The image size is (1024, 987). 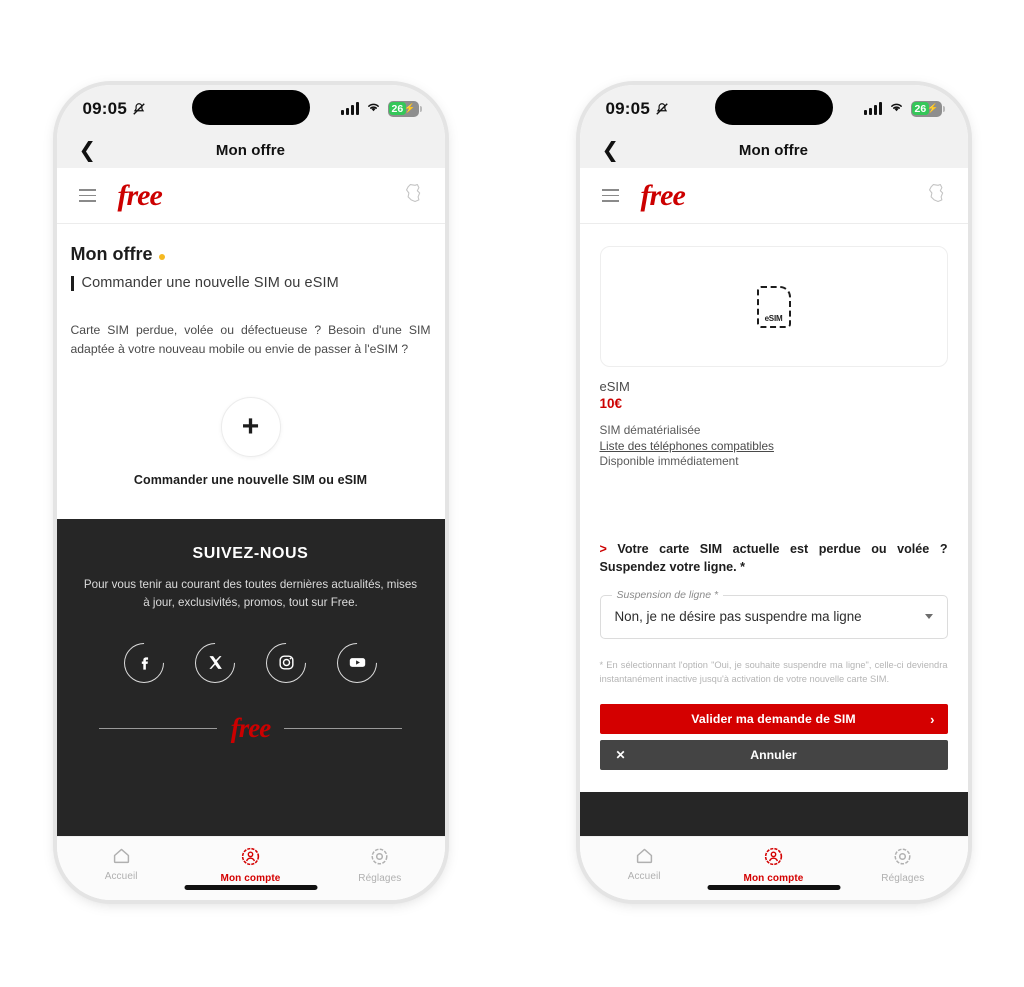 I want to click on tab-bar-right: Accueil Mon compte Réglages, so click(x=773, y=868).